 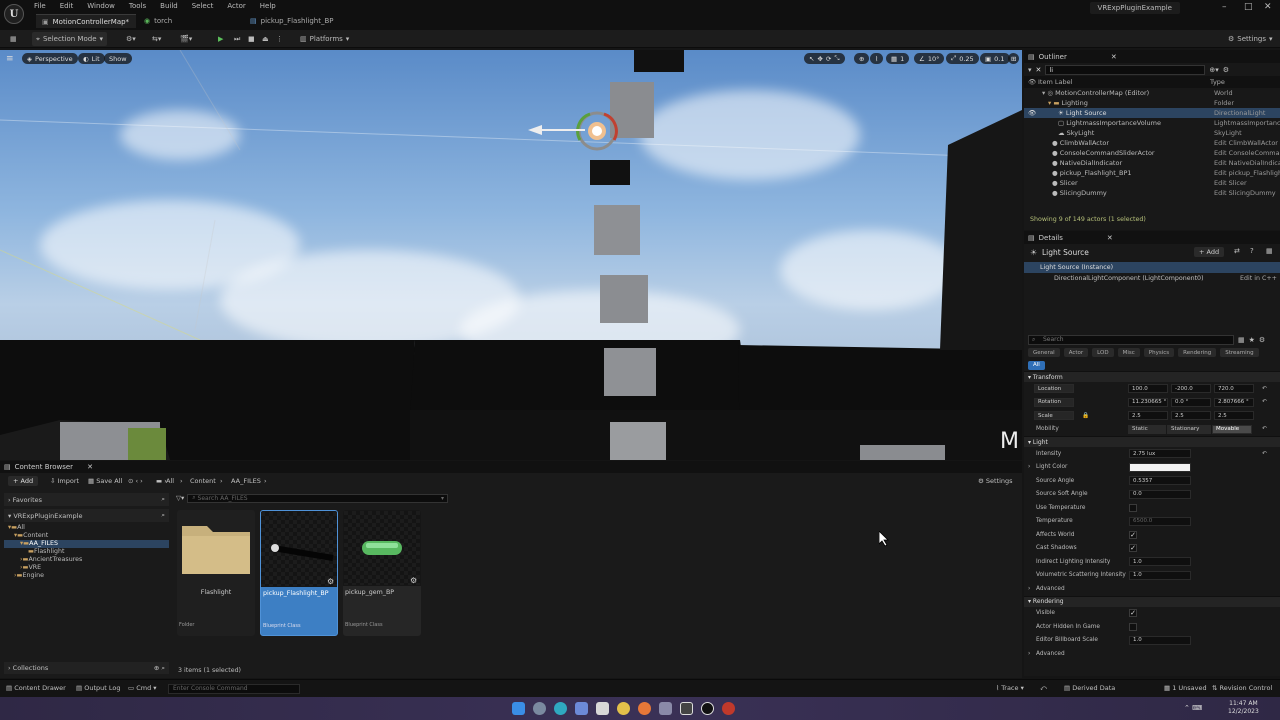 I want to click on tree-item: ▾▬Content, so click(x=86, y=536).